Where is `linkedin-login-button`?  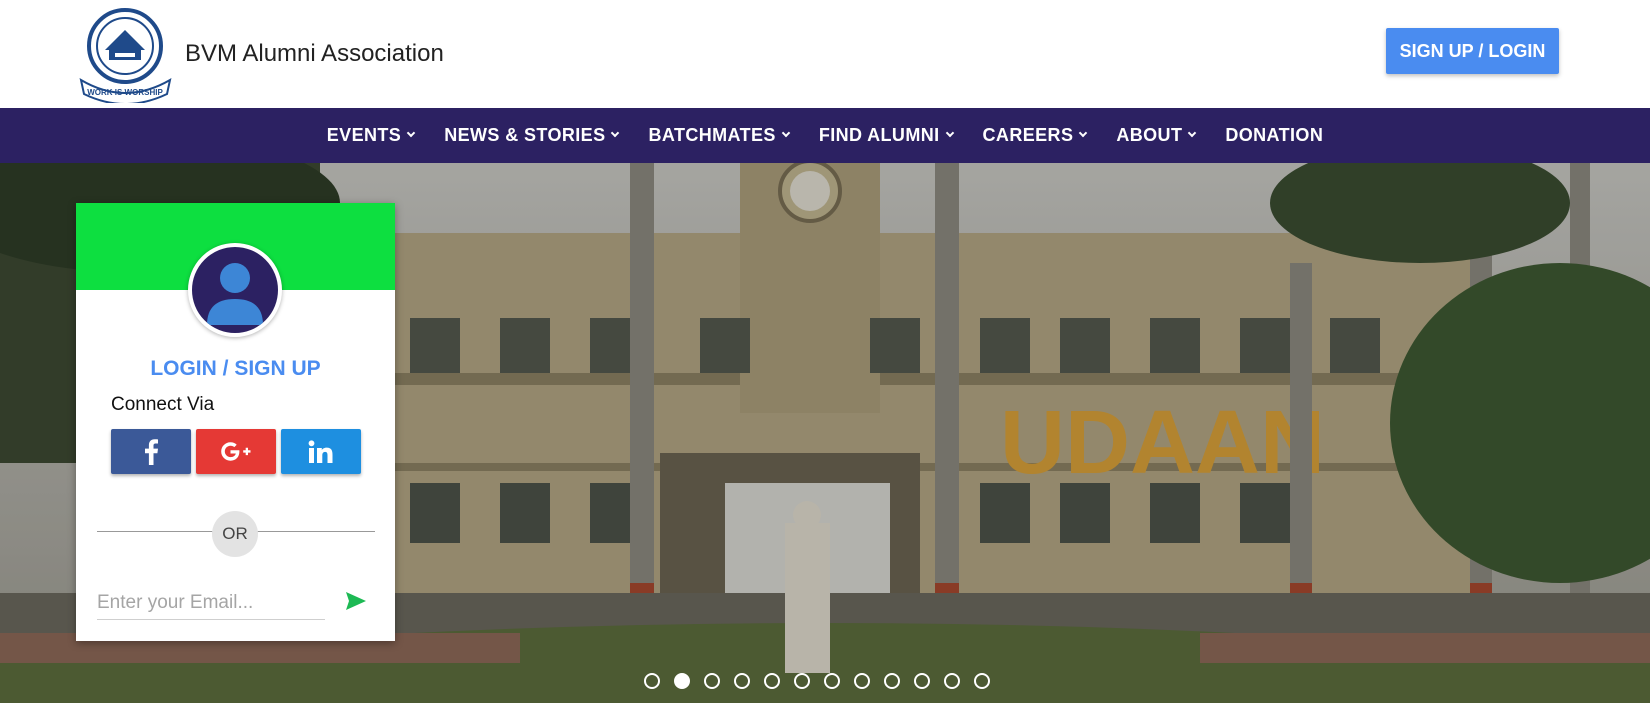
linkedin-login-button is located at coordinates (321, 451).